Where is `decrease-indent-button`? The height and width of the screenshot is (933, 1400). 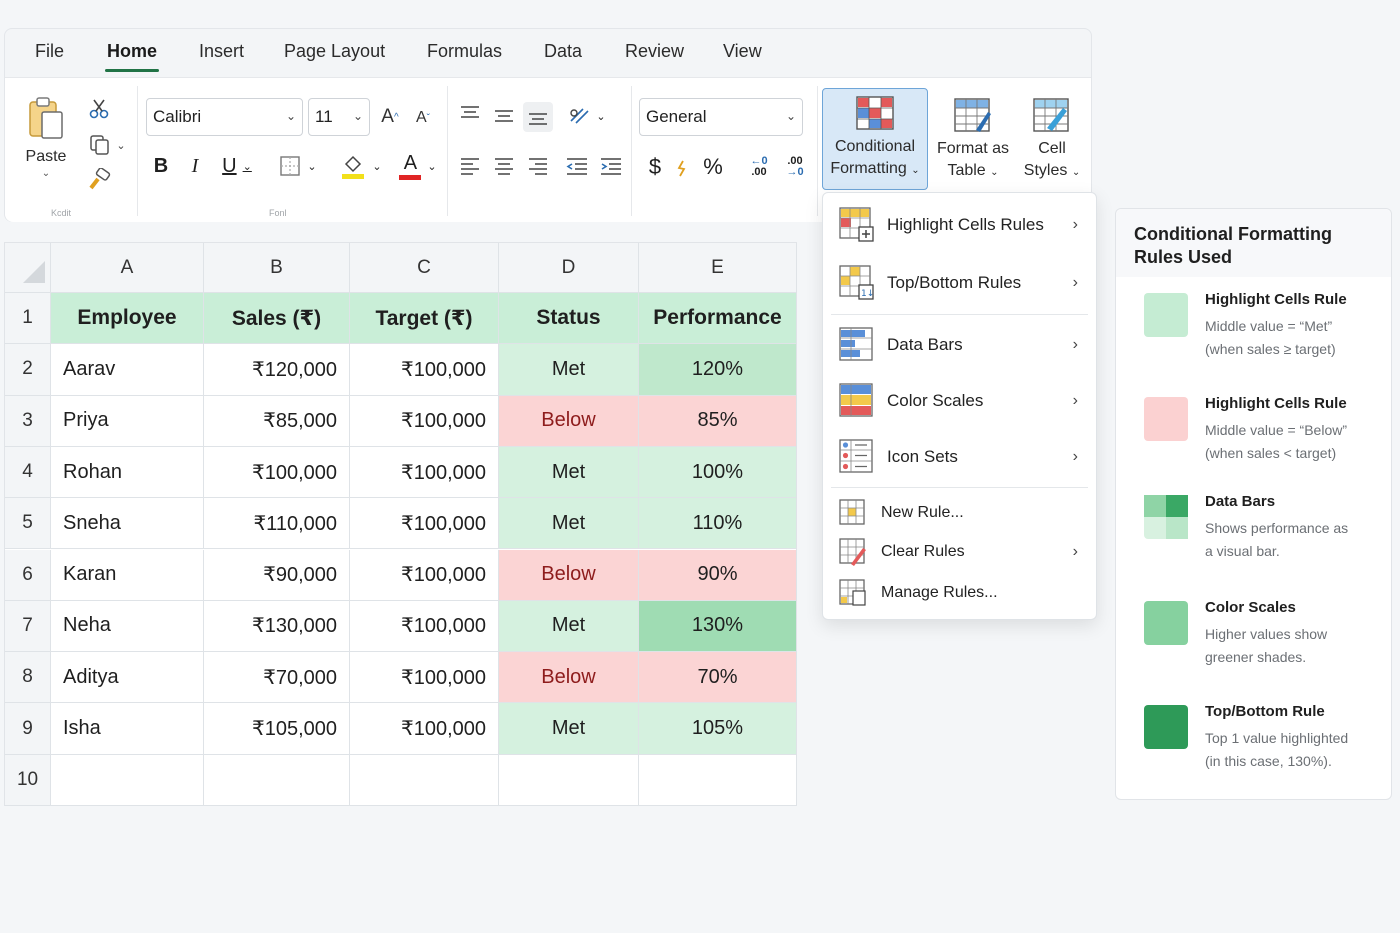
decrease-indent-button is located at coordinates (577, 166).